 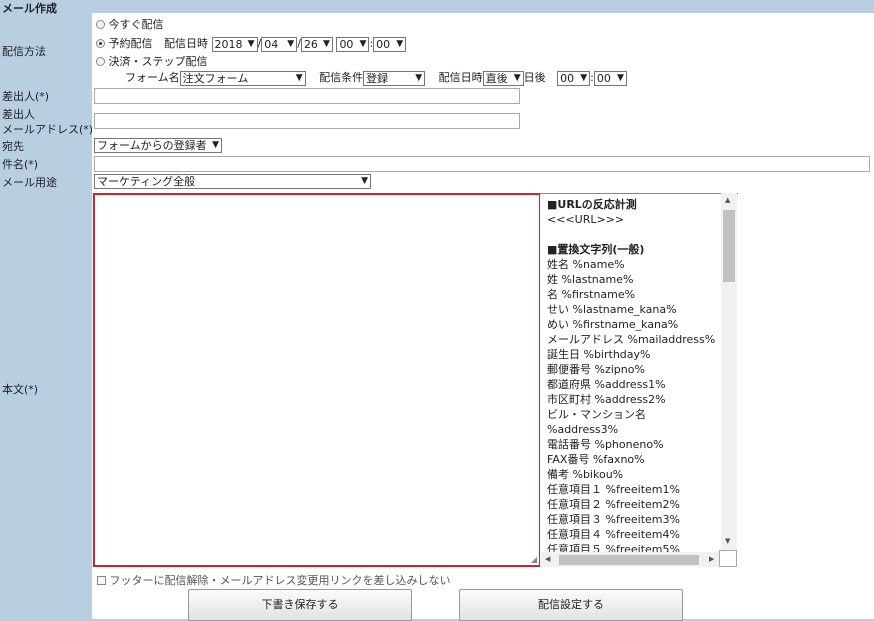 What do you see at coordinates (567, 78) in the screenshot?
I see `step-hour-value: 00` at bounding box center [567, 78].